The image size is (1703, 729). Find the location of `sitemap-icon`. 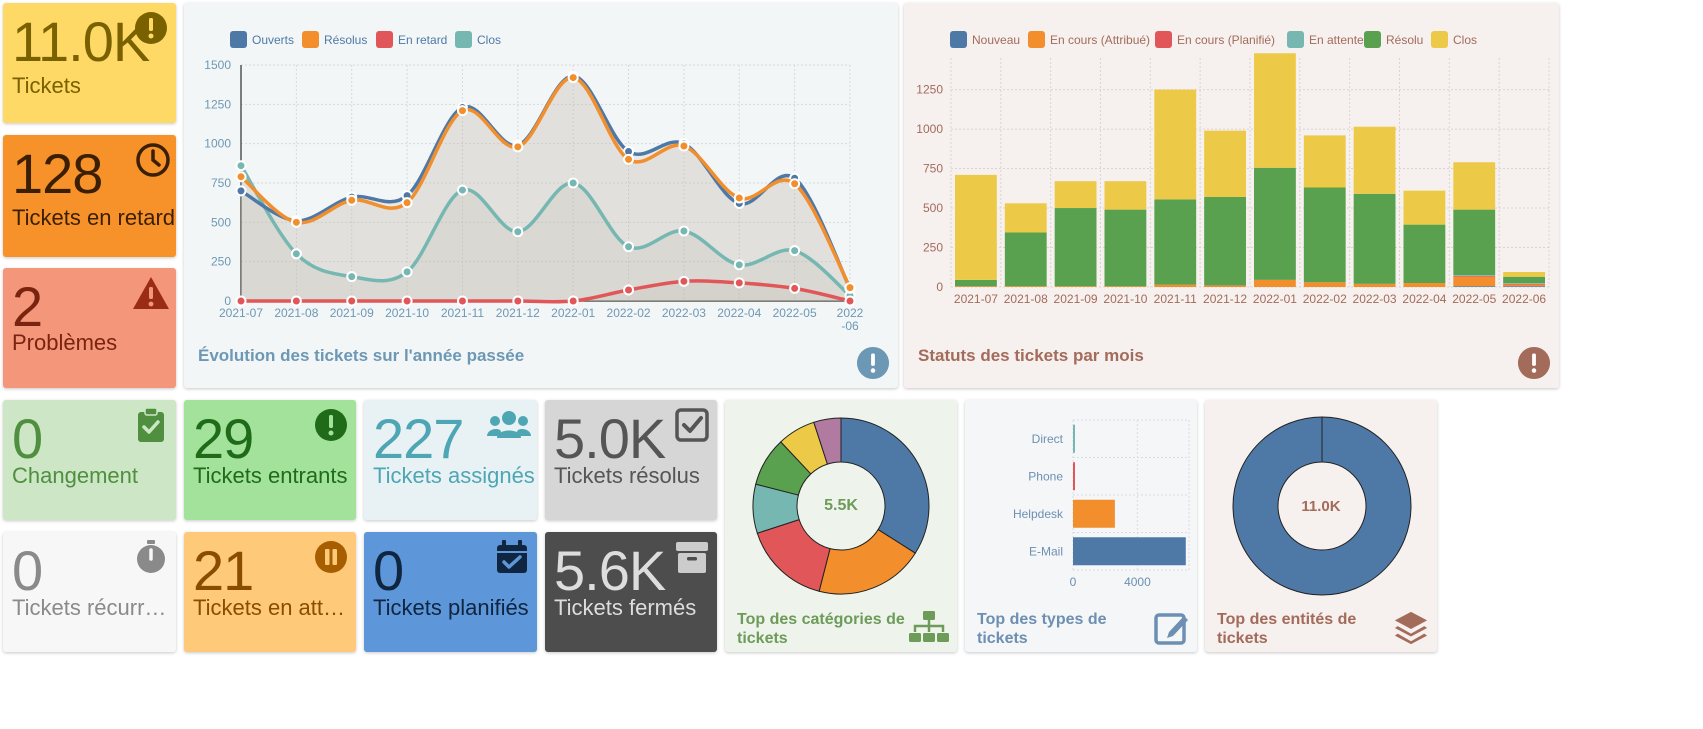

sitemap-icon is located at coordinates (929, 628).